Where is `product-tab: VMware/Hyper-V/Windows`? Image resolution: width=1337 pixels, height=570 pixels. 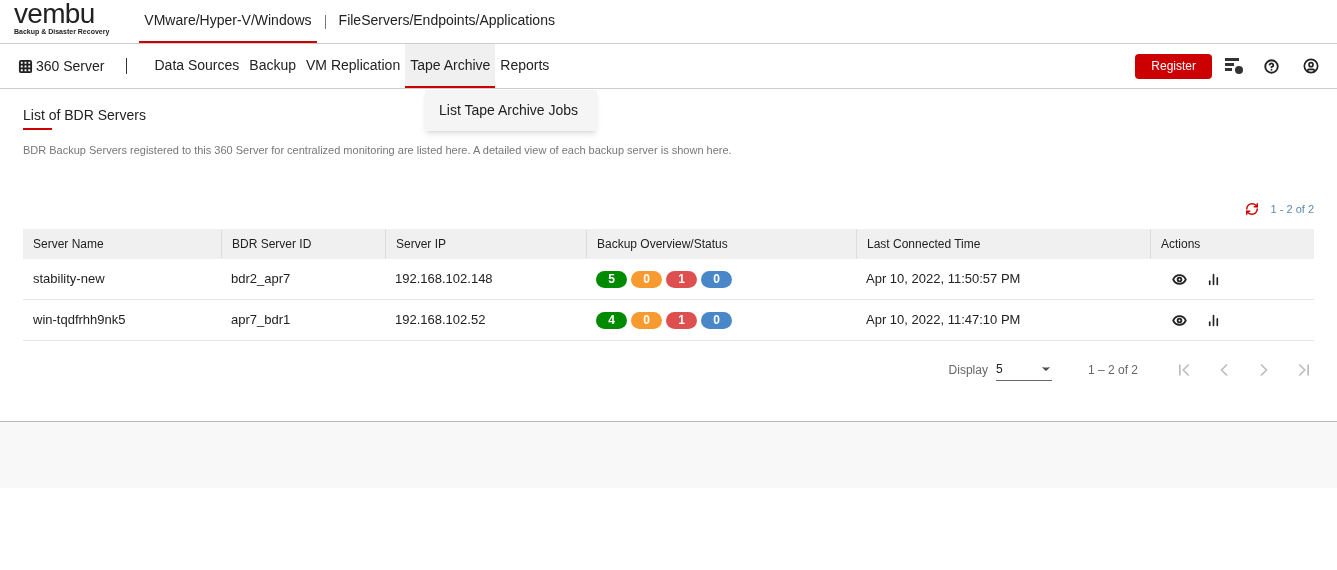
product-tab: VMware/Hyper-V/Windows is located at coordinates (228, 21).